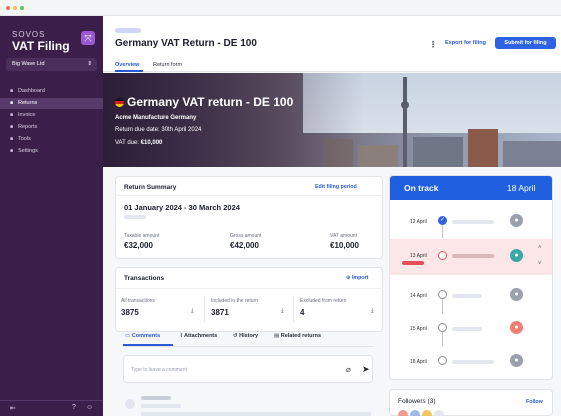  What do you see at coordinates (433, 44) in the screenshot?
I see `more-options-icon: ⋮` at bounding box center [433, 44].